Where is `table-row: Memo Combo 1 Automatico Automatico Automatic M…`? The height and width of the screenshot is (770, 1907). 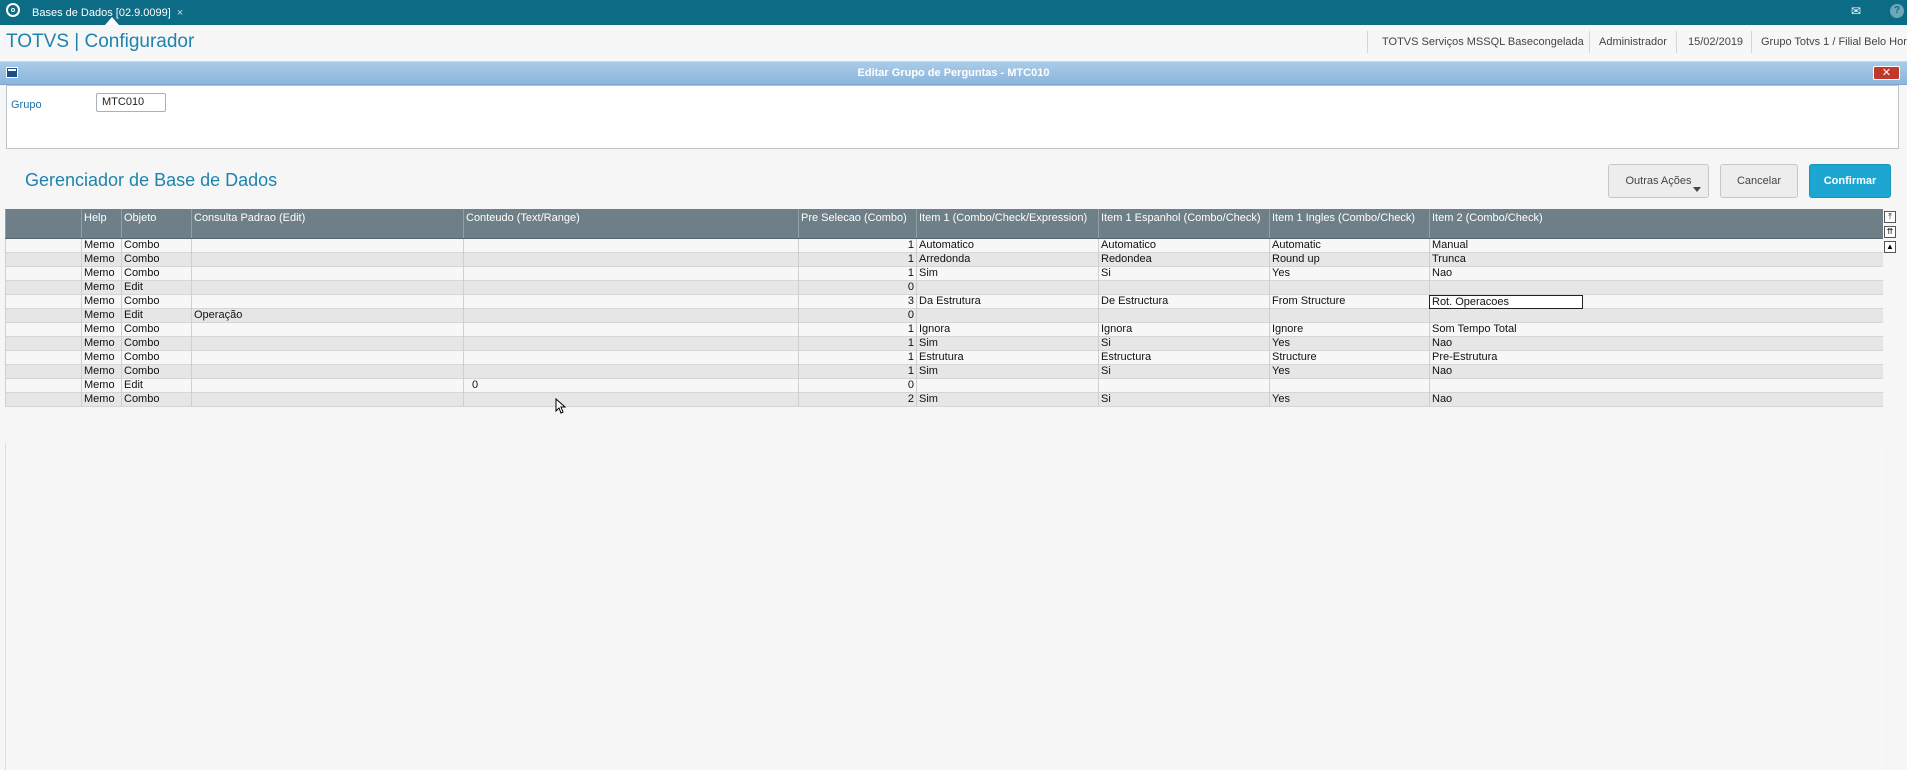
table-row: Memo Combo 1 Automatico Automatico Automatic M… is located at coordinates (944, 246).